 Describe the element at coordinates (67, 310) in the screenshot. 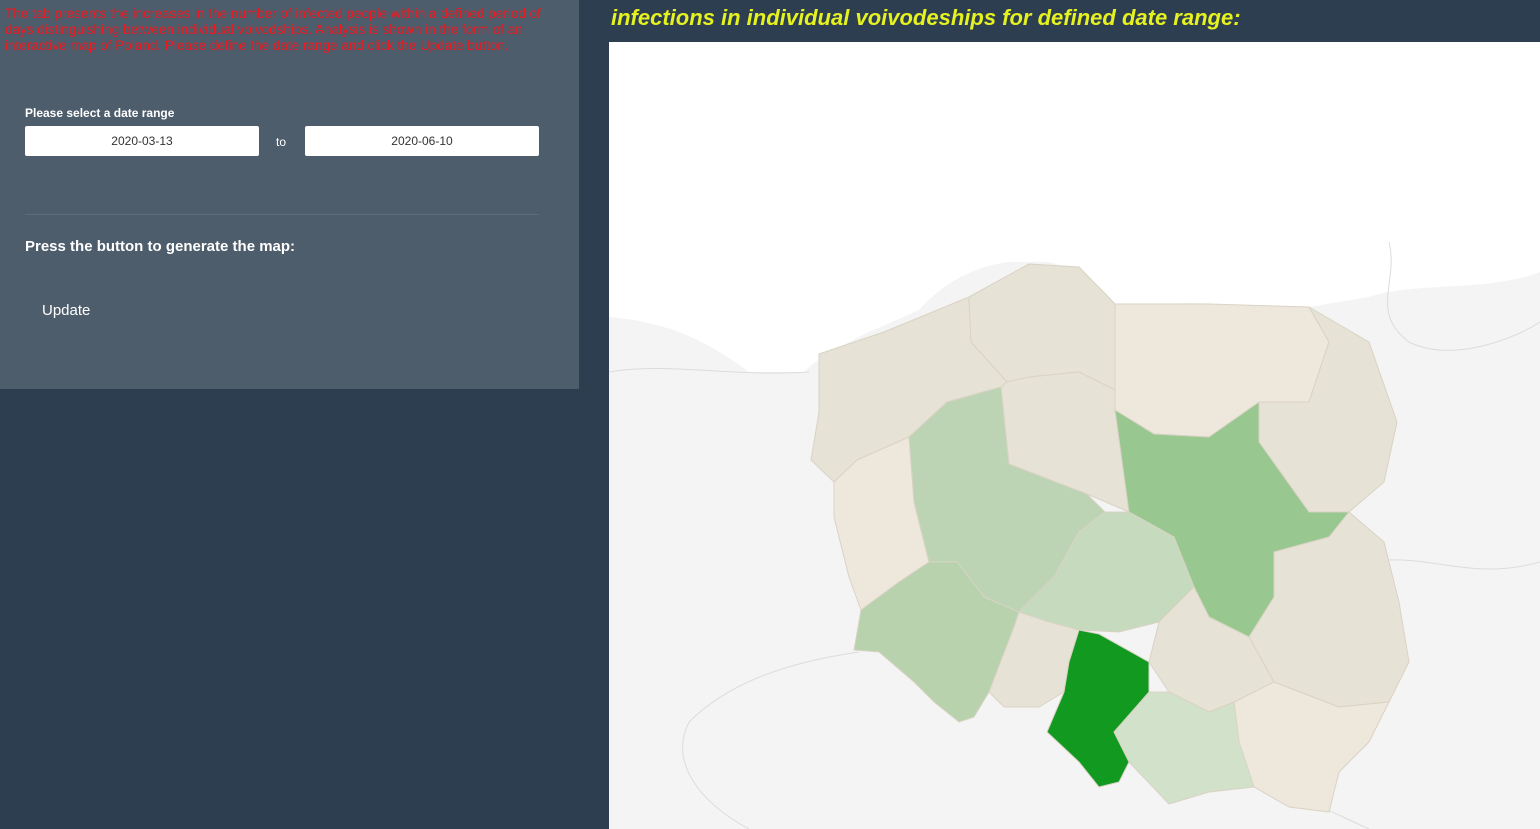

I see `update-button: Update` at that location.